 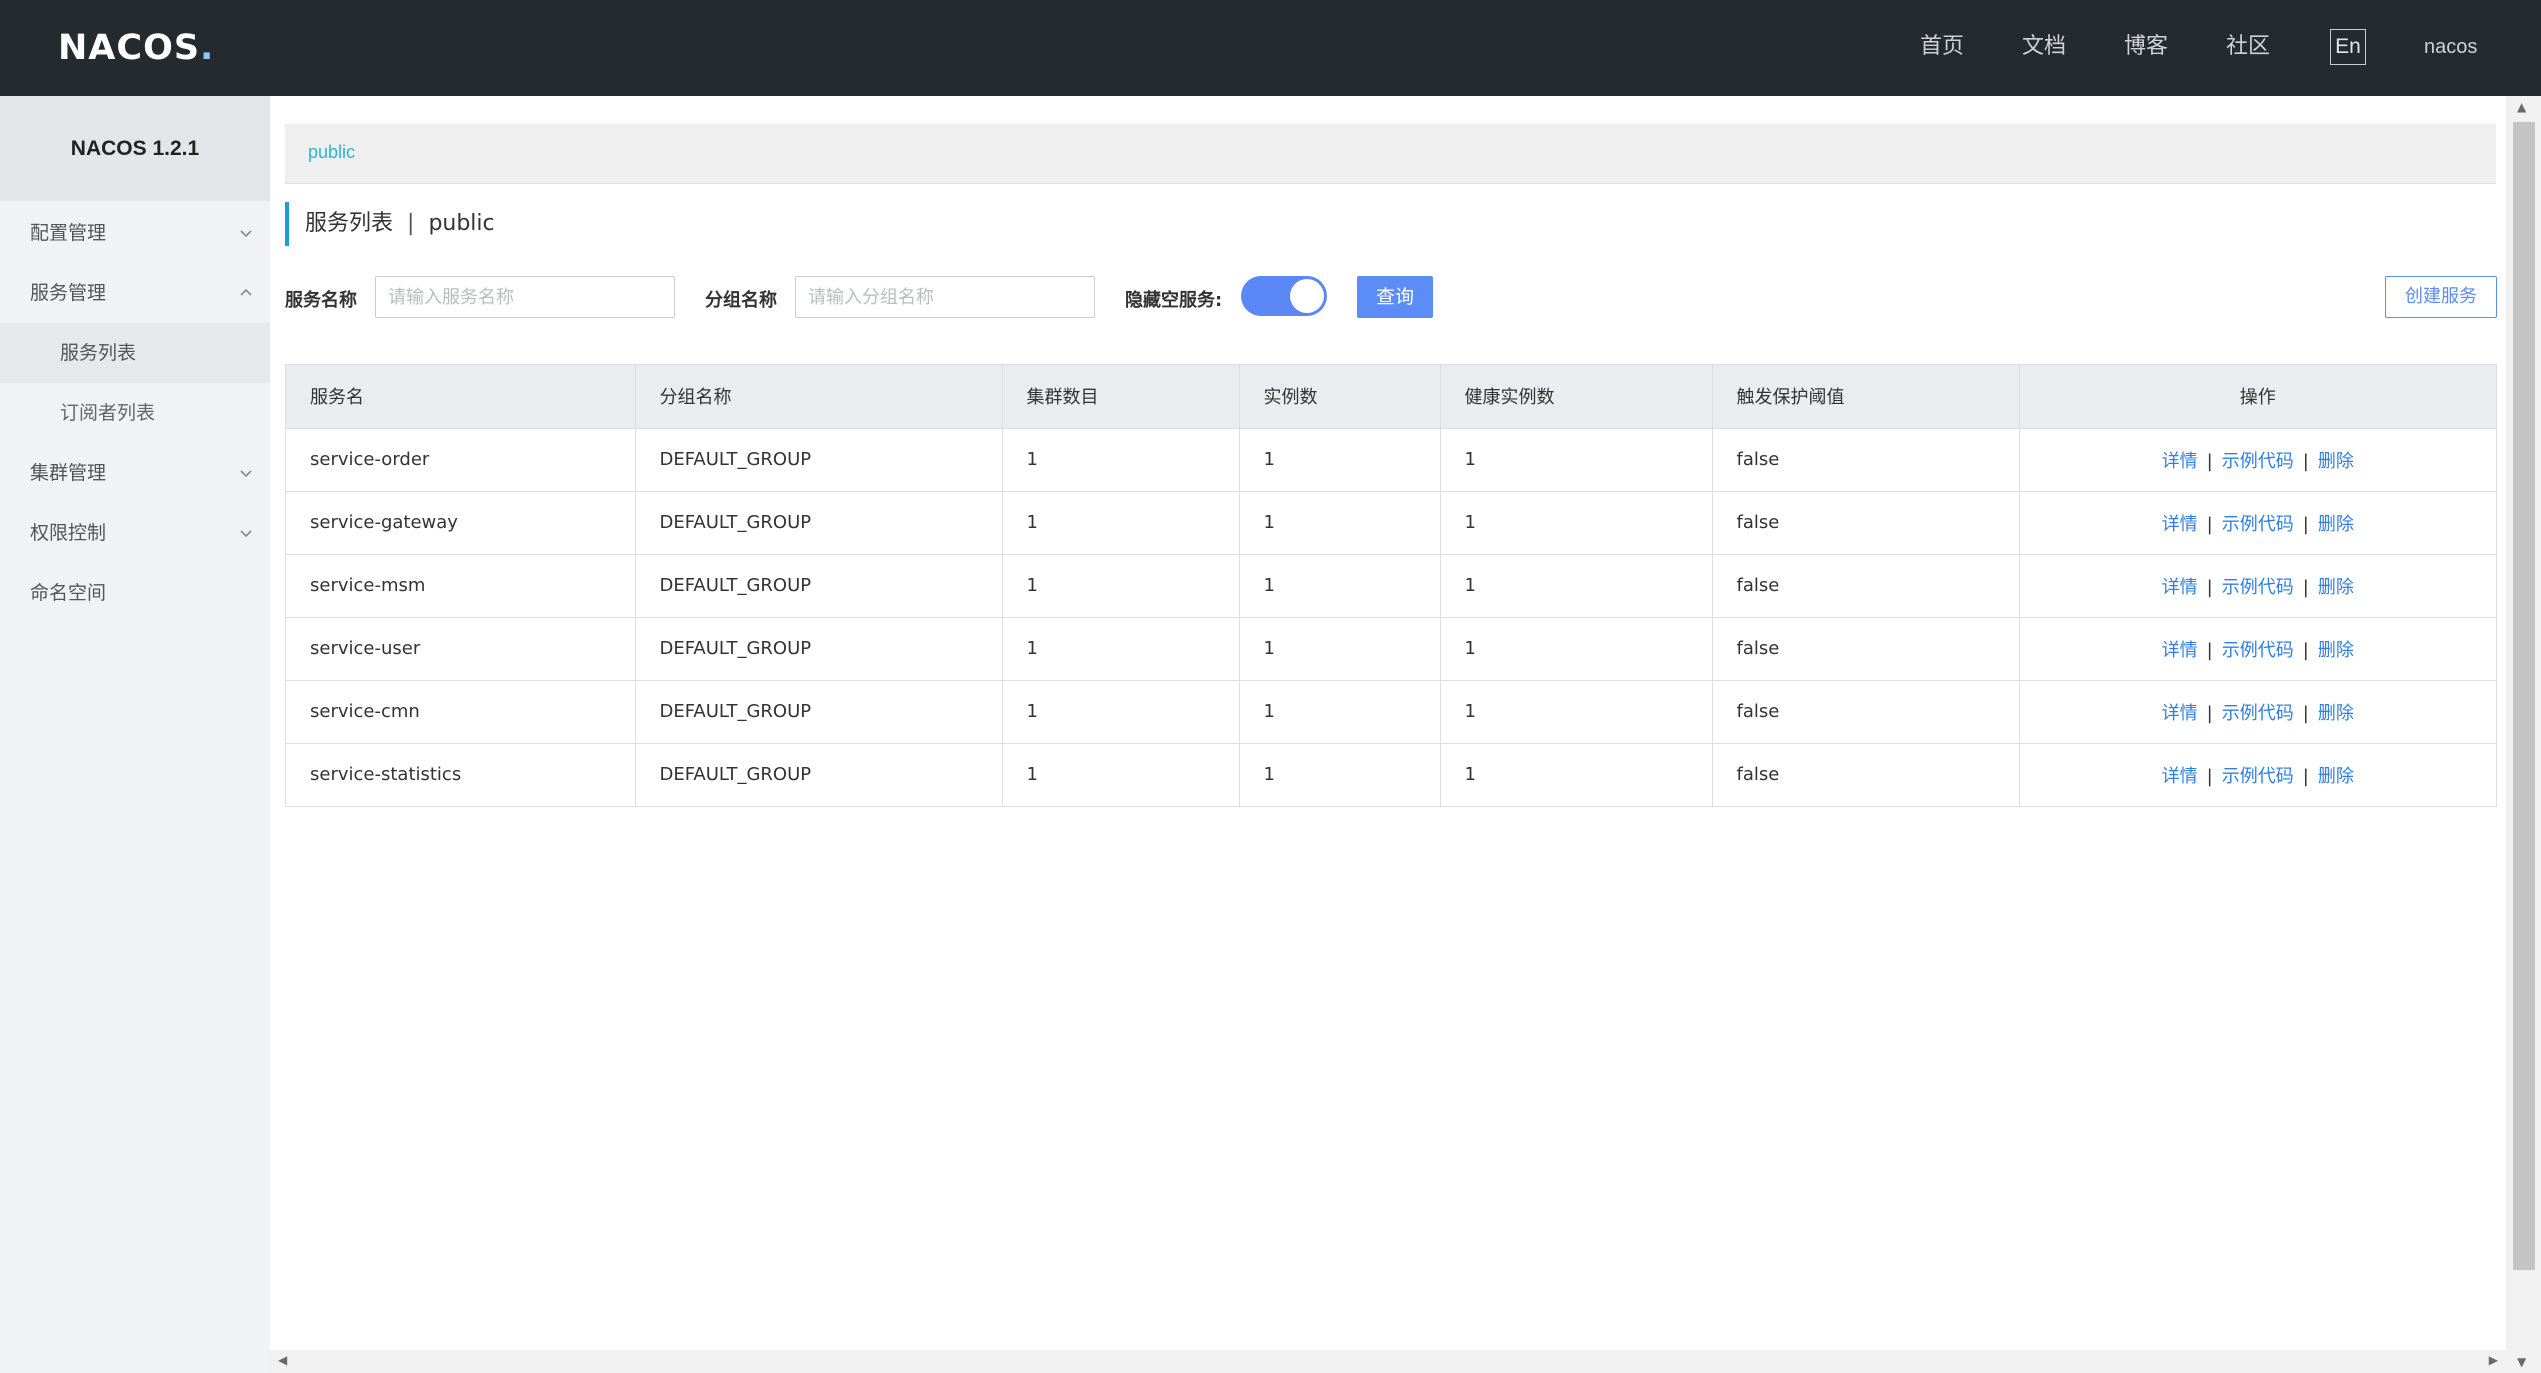 I want to click on group-name-input, so click(x=945, y=297).